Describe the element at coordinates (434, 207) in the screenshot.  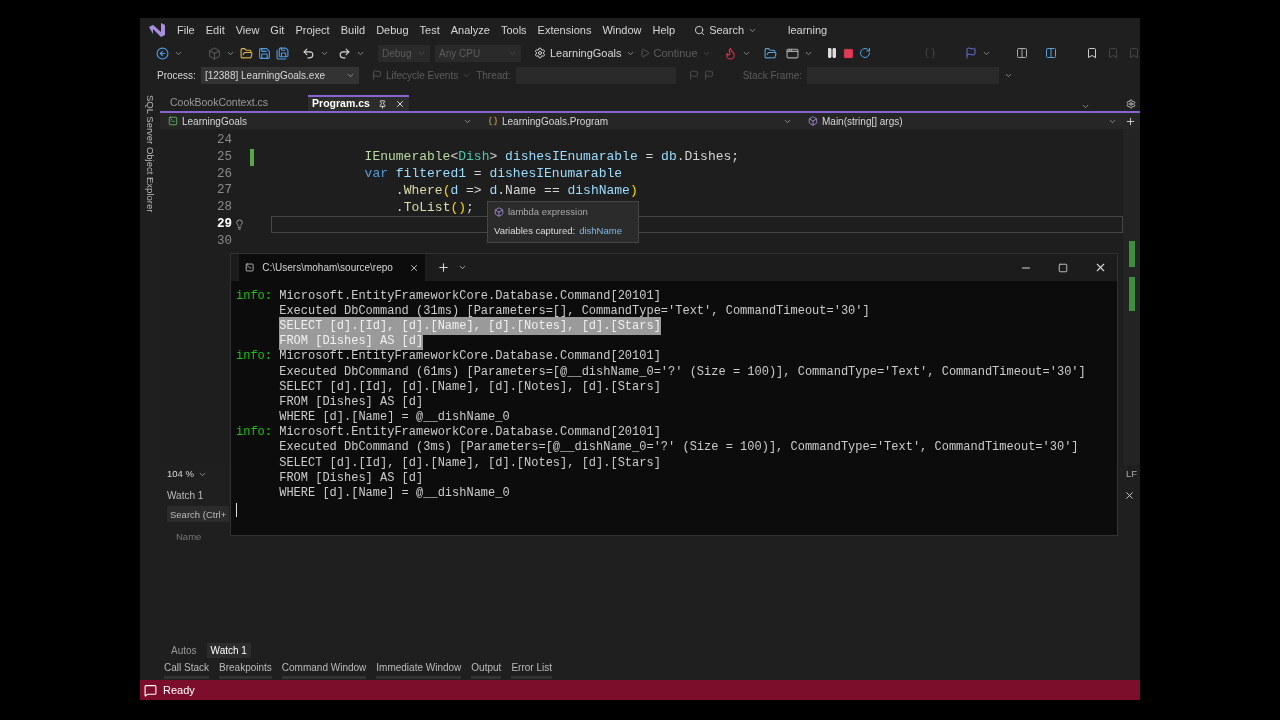
I see `code-line: .ToList();` at that location.